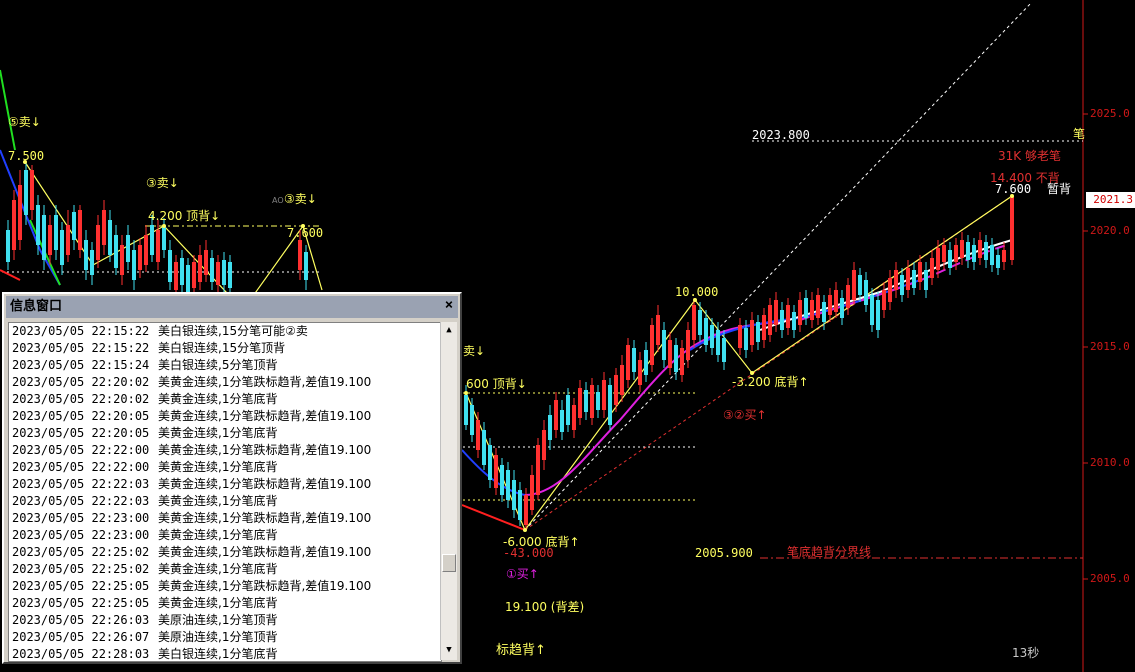 The width and height of the screenshot is (1135, 672). What do you see at coordinates (218, 365) in the screenshot?
I see `message-text: 美白银连续,5分笔顶背` at bounding box center [218, 365].